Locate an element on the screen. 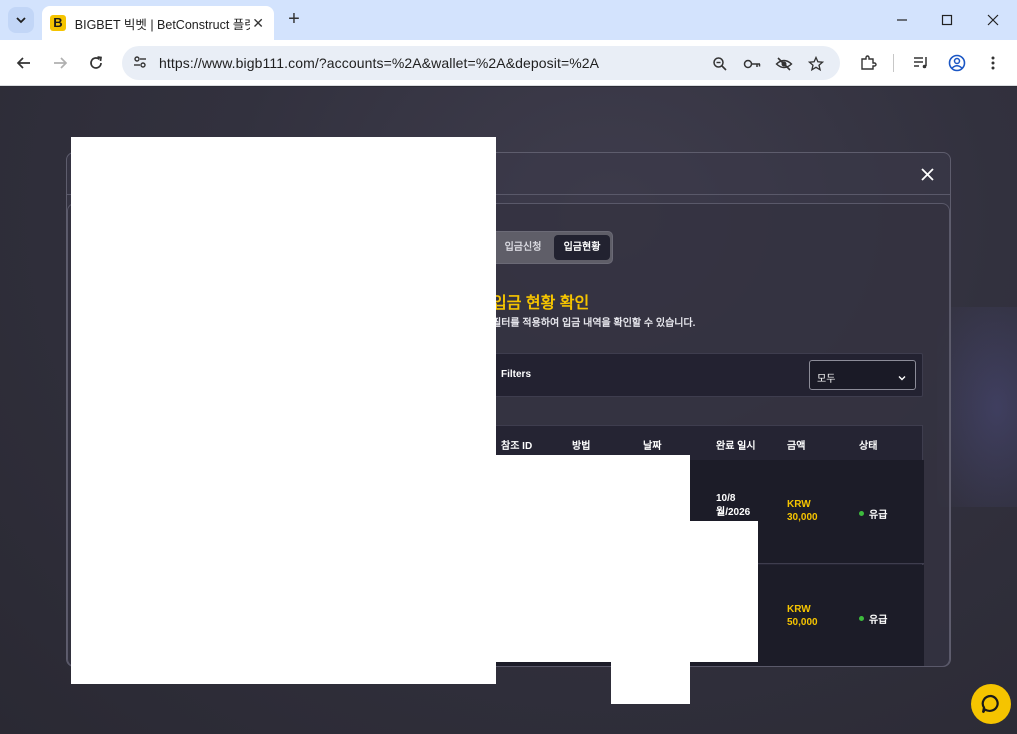 Image resolution: width=1017 pixels, height=734 pixels. minimize-button is located at coordinates (902, 20).